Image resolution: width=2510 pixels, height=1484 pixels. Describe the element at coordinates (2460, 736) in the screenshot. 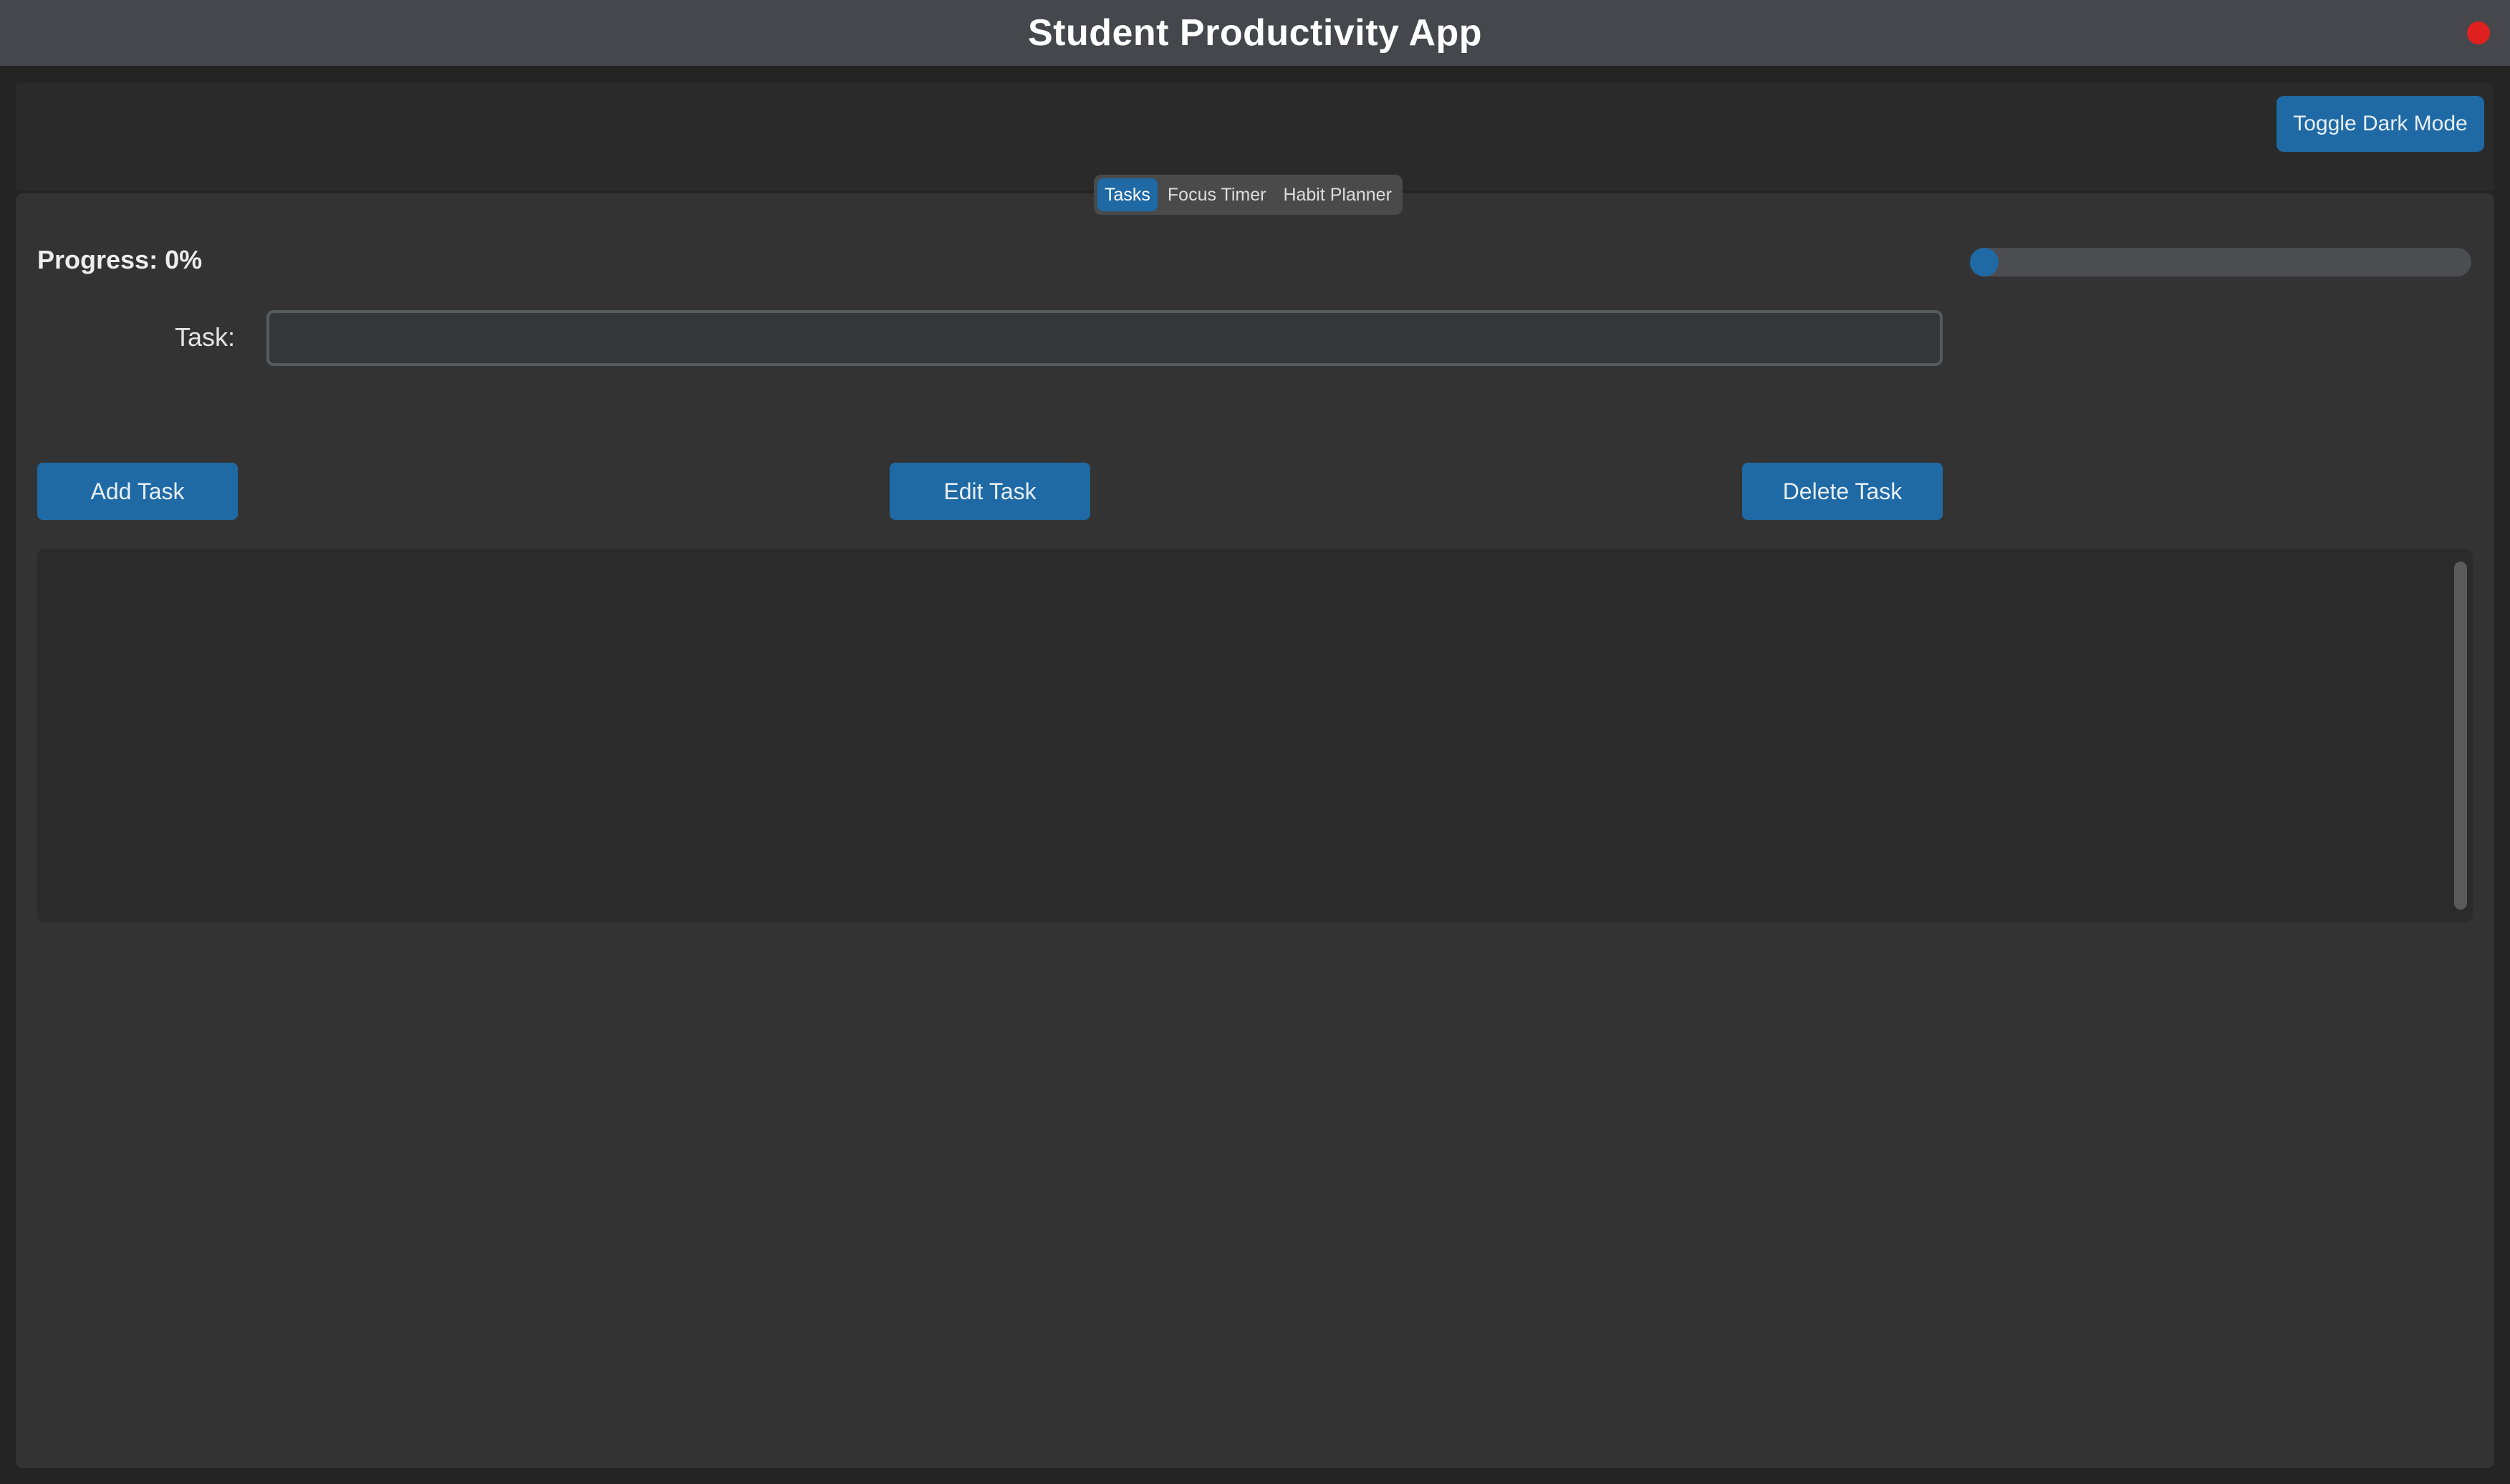

I see `task-list-scrollbar` at that location.